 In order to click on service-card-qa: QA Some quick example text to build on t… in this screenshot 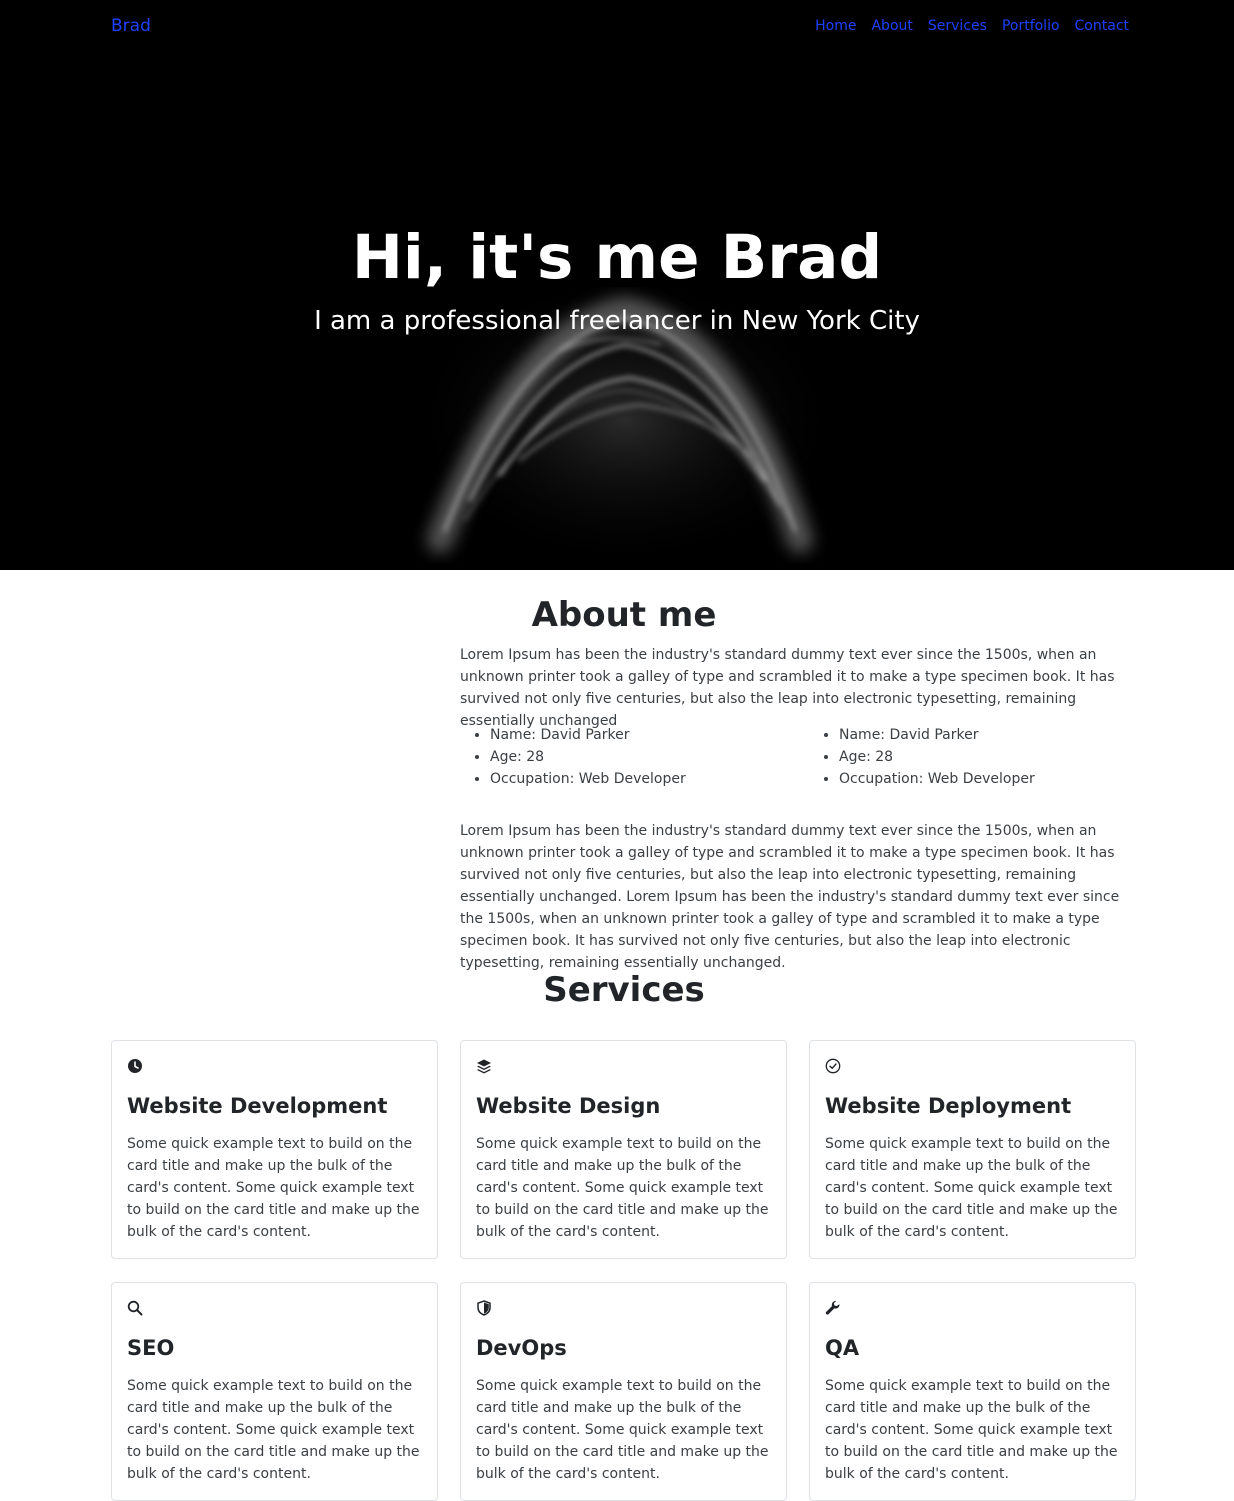, I will do `click(972, 1391)`.